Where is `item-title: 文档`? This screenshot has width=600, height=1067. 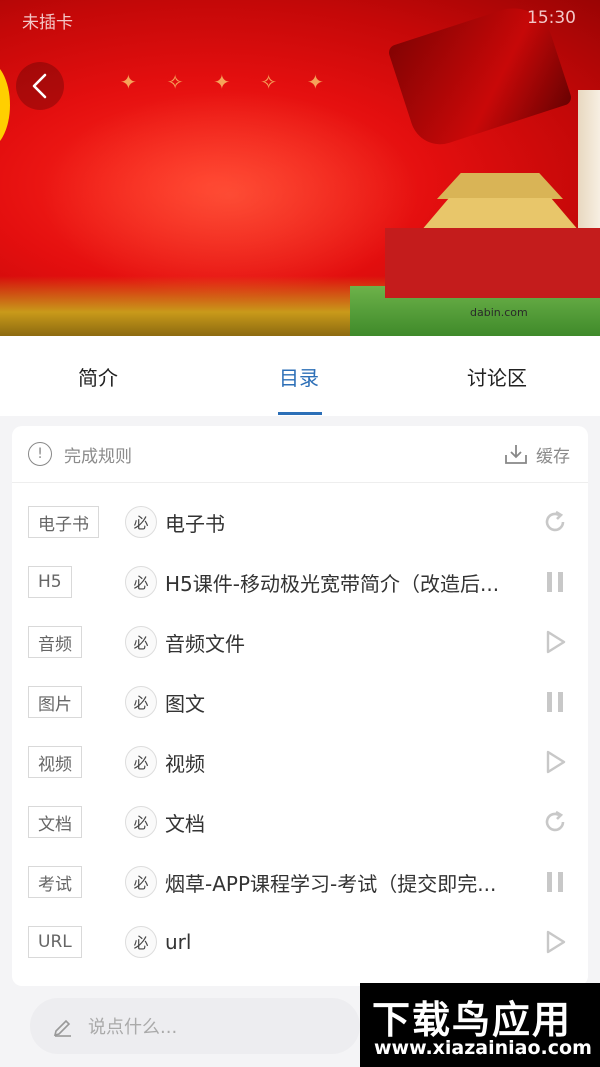 item-title: 文档 is located at coordinates (185, 823).